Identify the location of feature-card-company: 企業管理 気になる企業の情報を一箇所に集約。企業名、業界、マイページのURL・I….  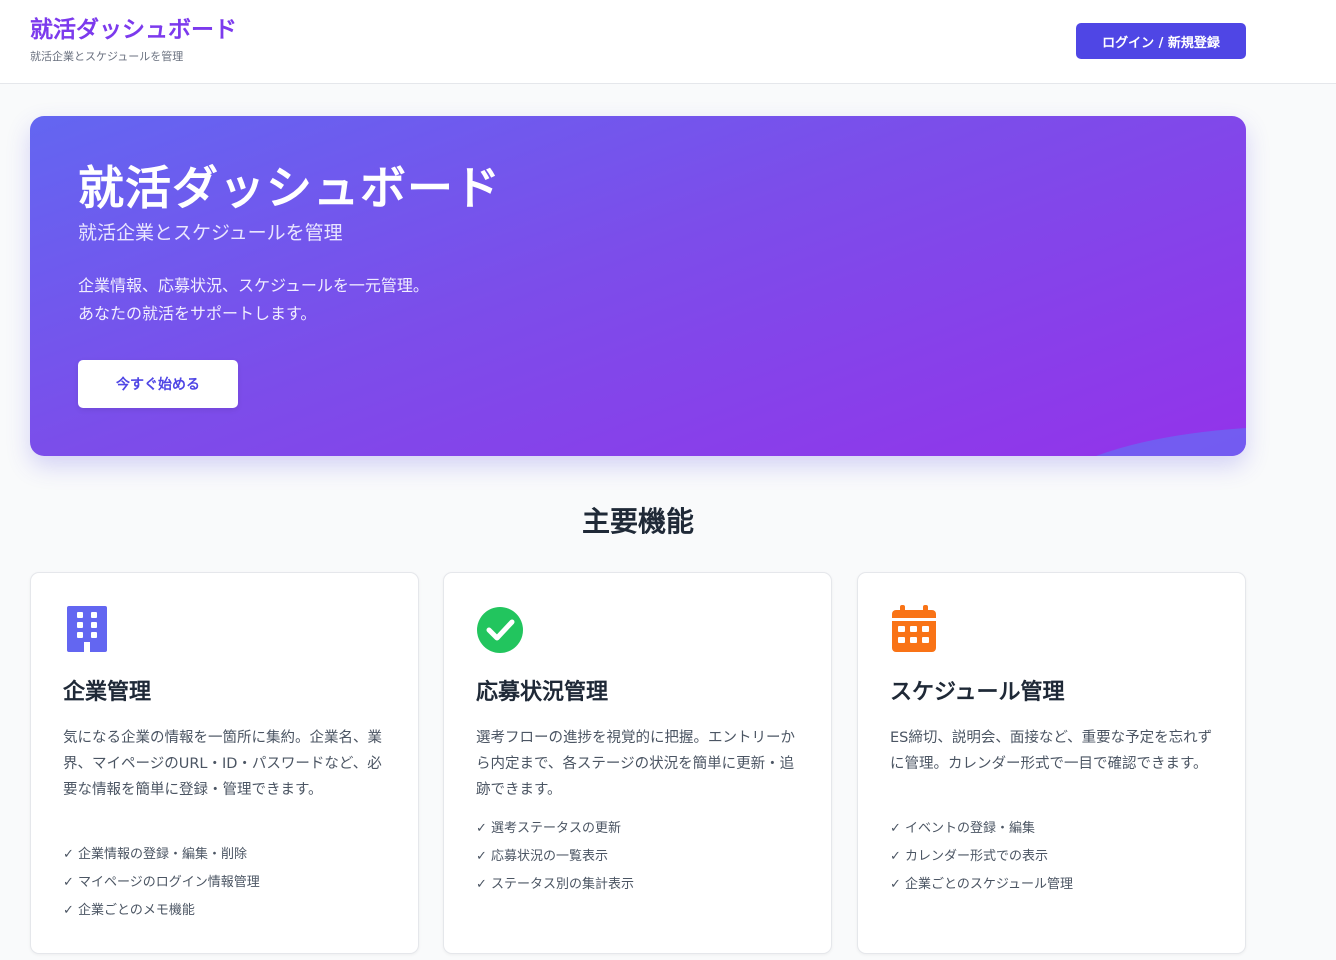
(224, 763).